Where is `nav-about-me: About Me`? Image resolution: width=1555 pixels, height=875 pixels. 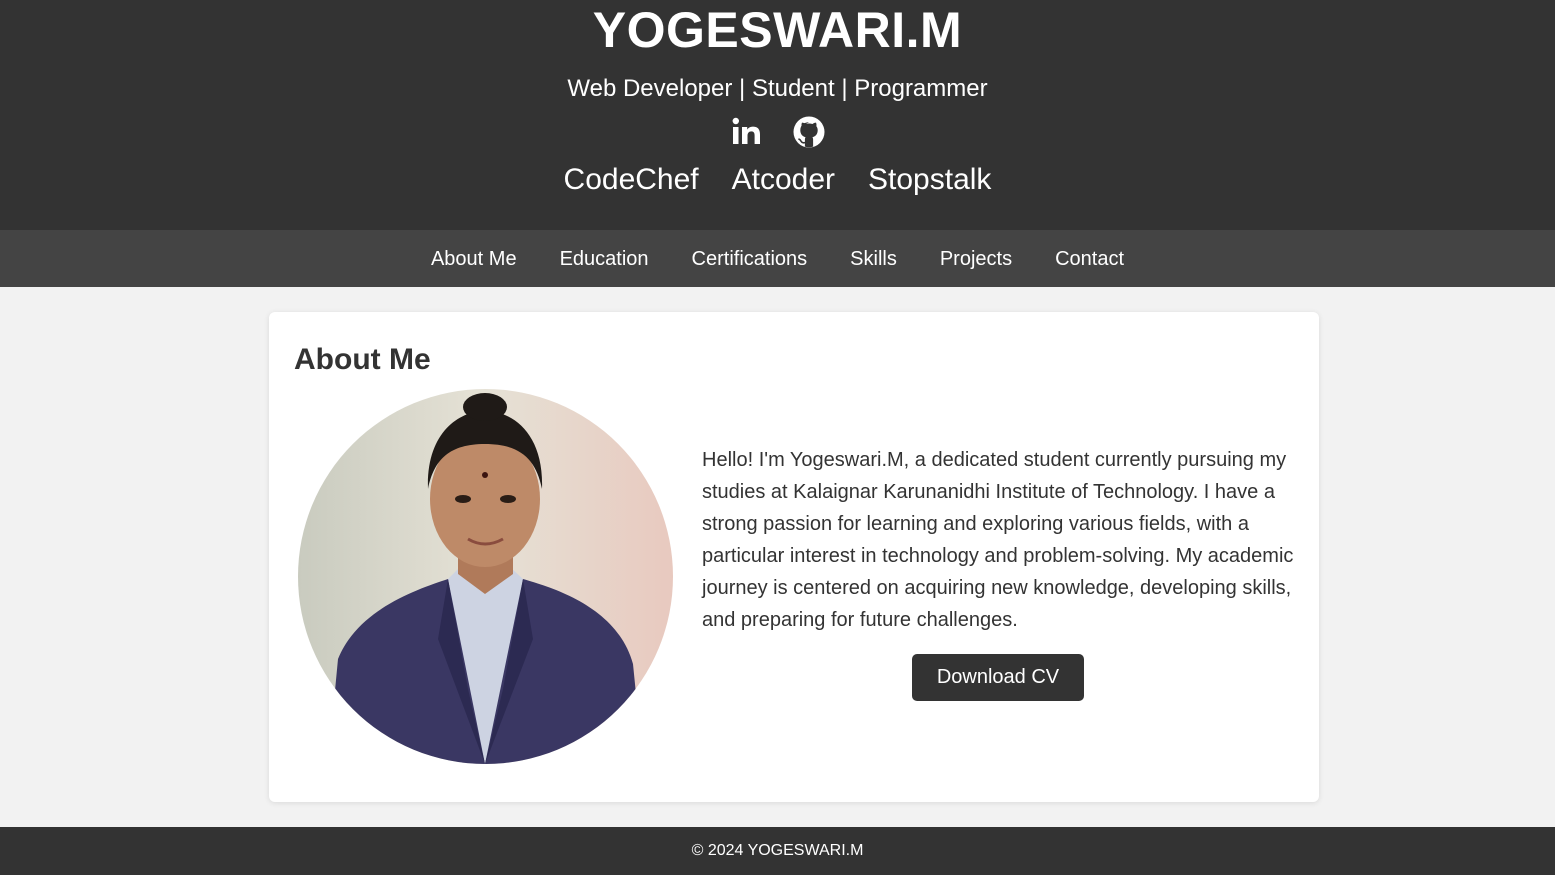
nav-about-me: About Me is located at coordinates (474, 259).